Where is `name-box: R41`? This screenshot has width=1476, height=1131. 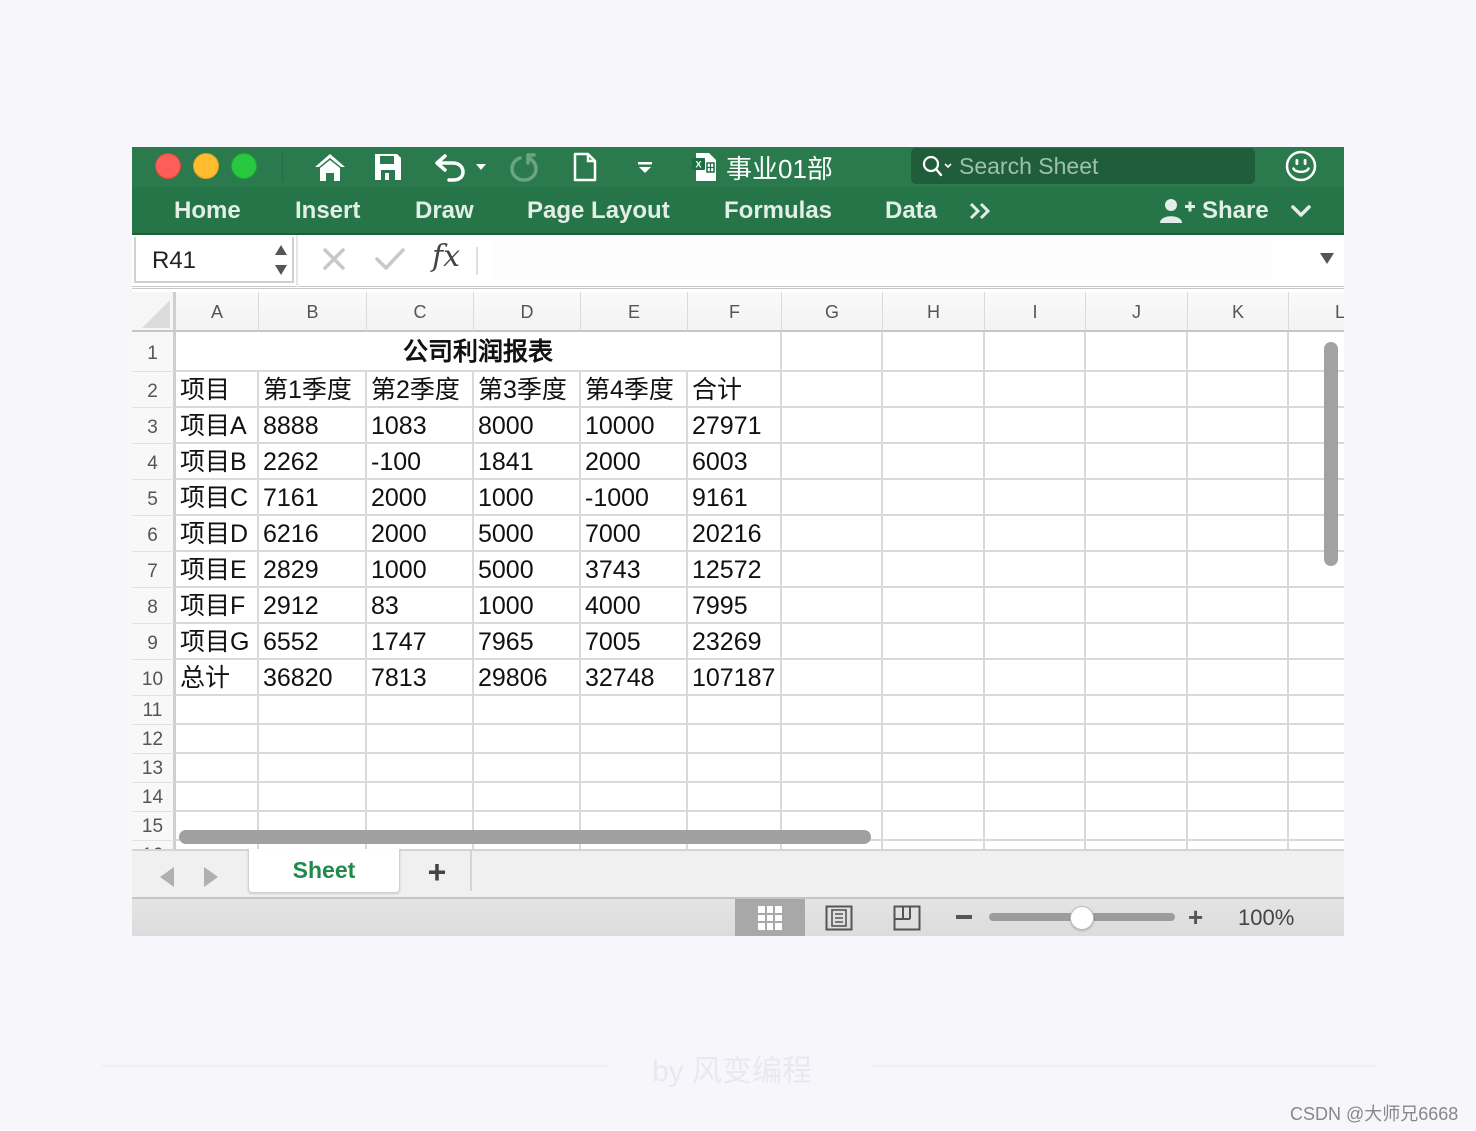
name-box: R41 is located at coordinates (214, 260).